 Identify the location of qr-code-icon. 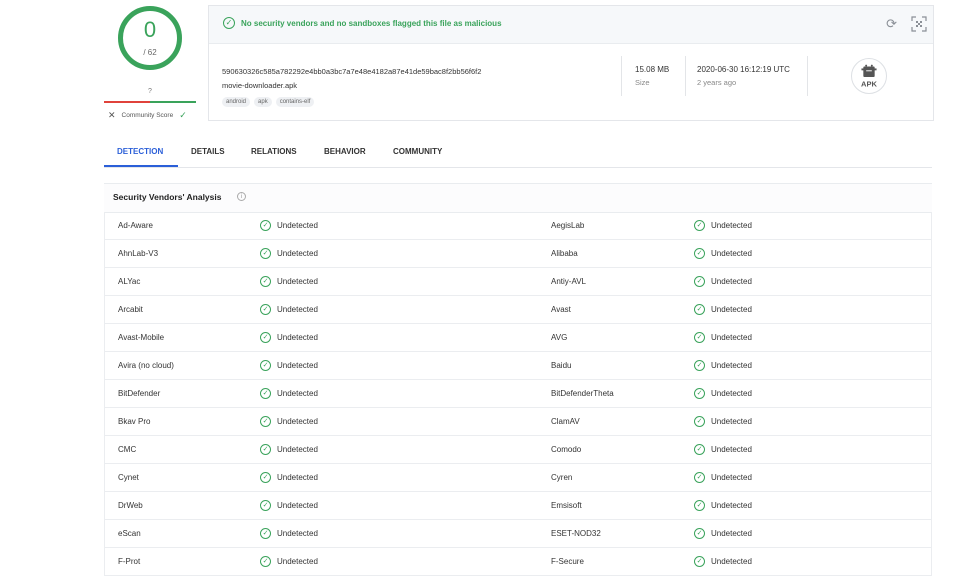
(919, 24).